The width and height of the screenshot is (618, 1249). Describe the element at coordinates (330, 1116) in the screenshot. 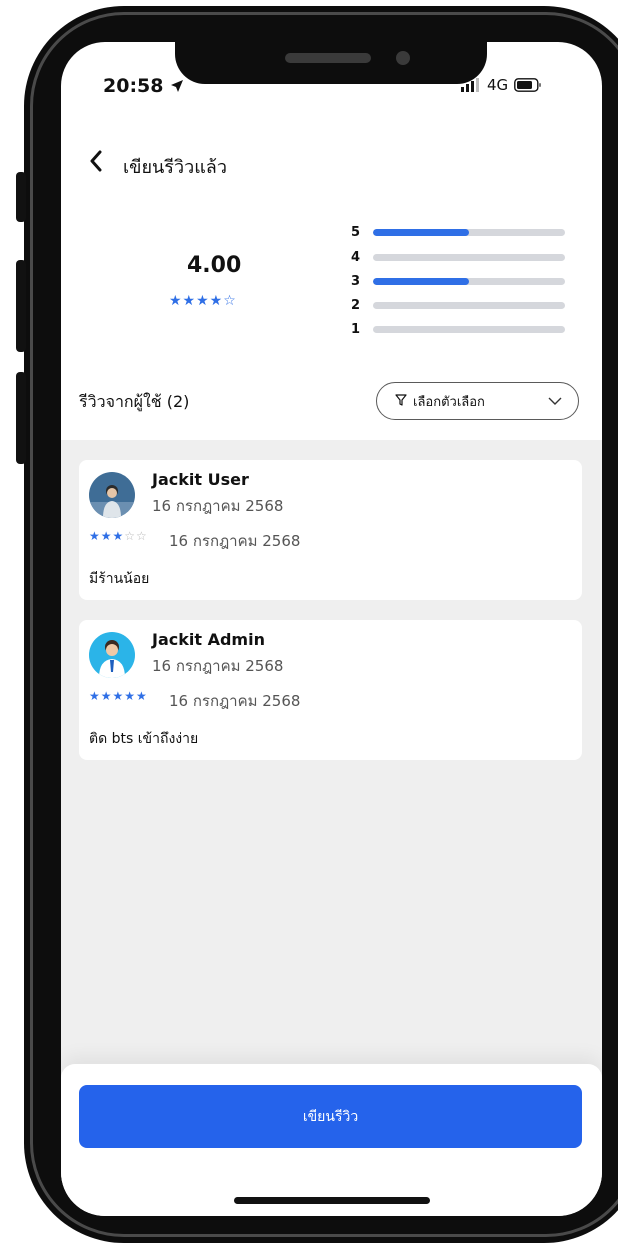

I see `write-review-button: เขียนรีวิว` at that location.